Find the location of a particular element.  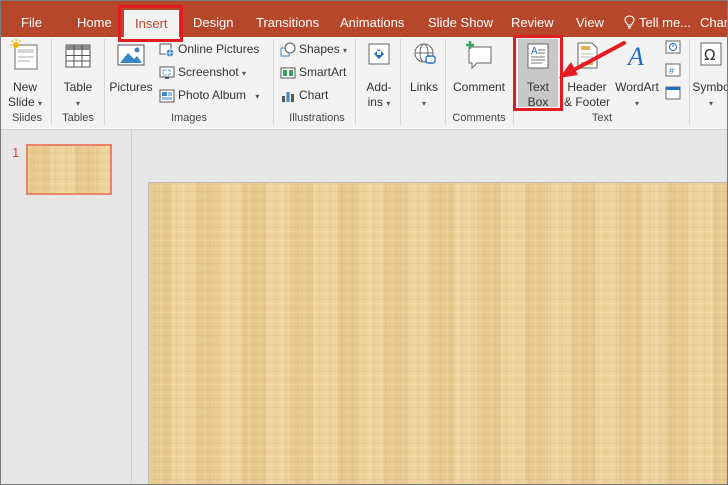

links-icon is located at coordinates (425, 53).